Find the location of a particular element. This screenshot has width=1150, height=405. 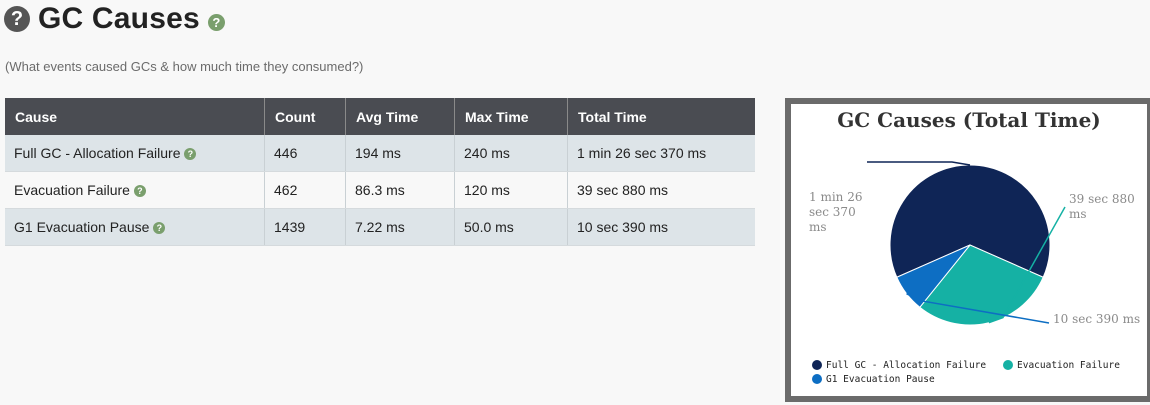

max-time-cell: 120 ms is located at coordinates (511, 190).